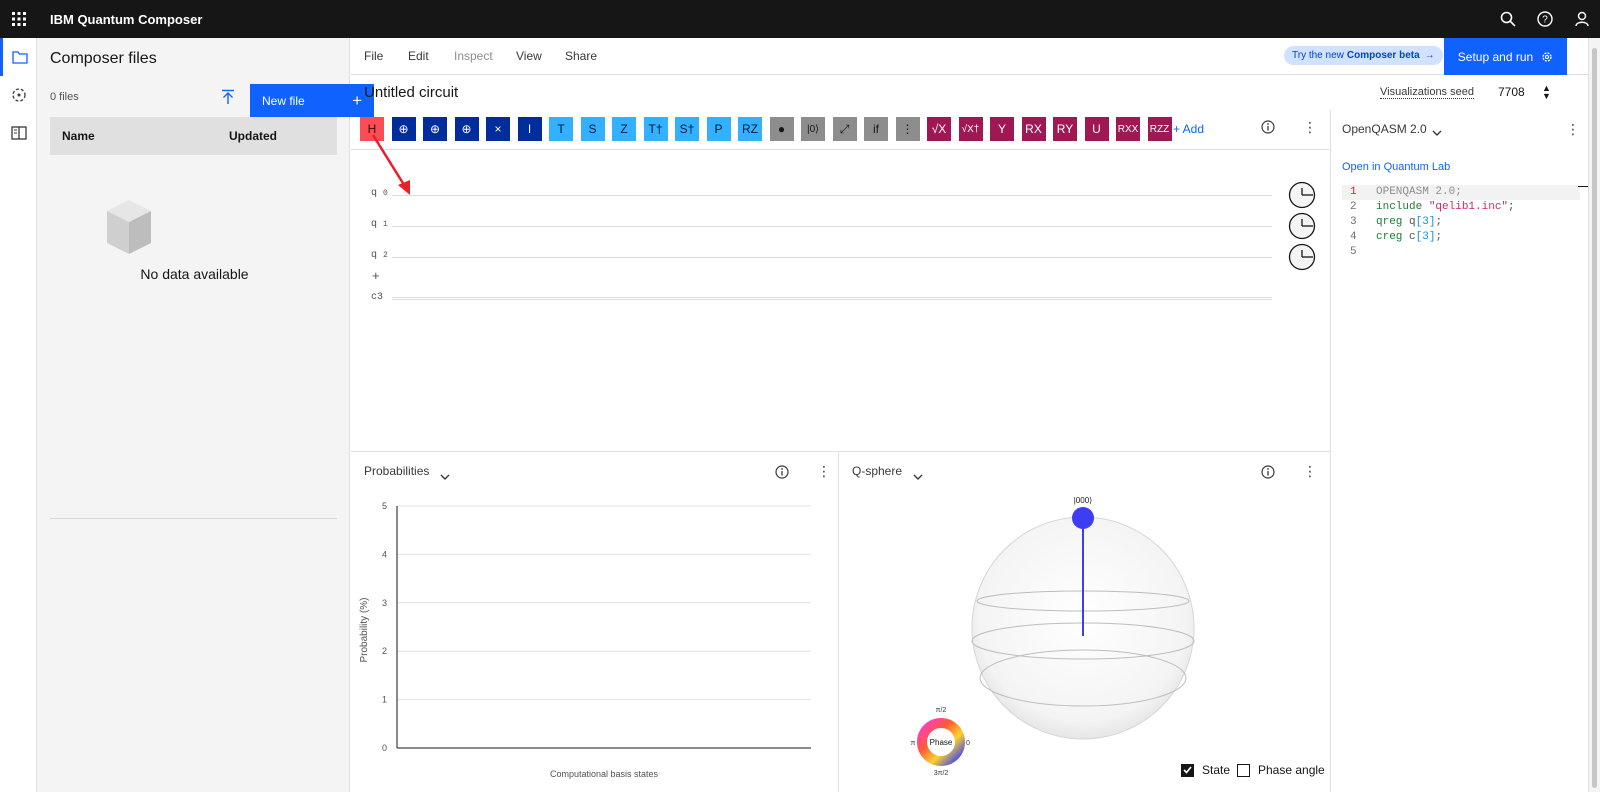  What do you see at coordinates (1050, 641) in the screenshot?
I see `qsphere-visual: |000⟩ Phase π/2 π 0 3π/2` at bounding box center [1050, 641].